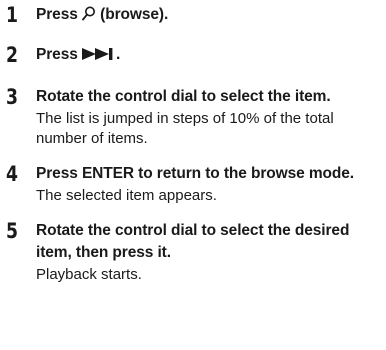 This screenshot has width=386, height=350. What do you see at coordinates (89, 274) in the screenshot?
I see `step-result: Playback starts.` at bounding box center [89, 274].